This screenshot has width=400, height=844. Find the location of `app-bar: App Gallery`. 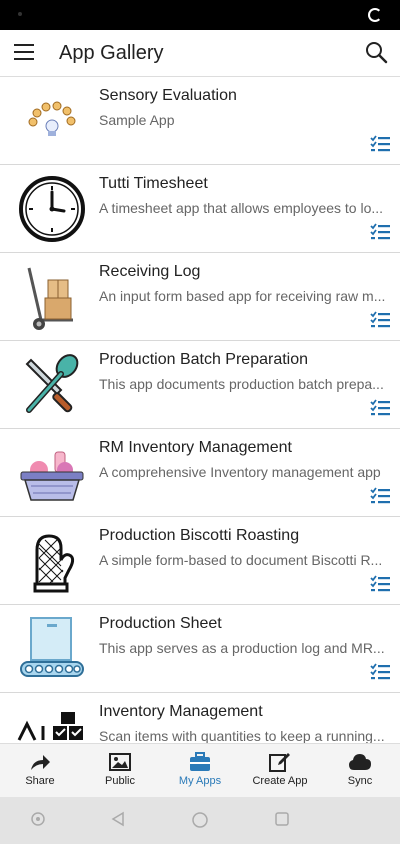

app-bar: App Gallery is located at coordinates (200, 53).